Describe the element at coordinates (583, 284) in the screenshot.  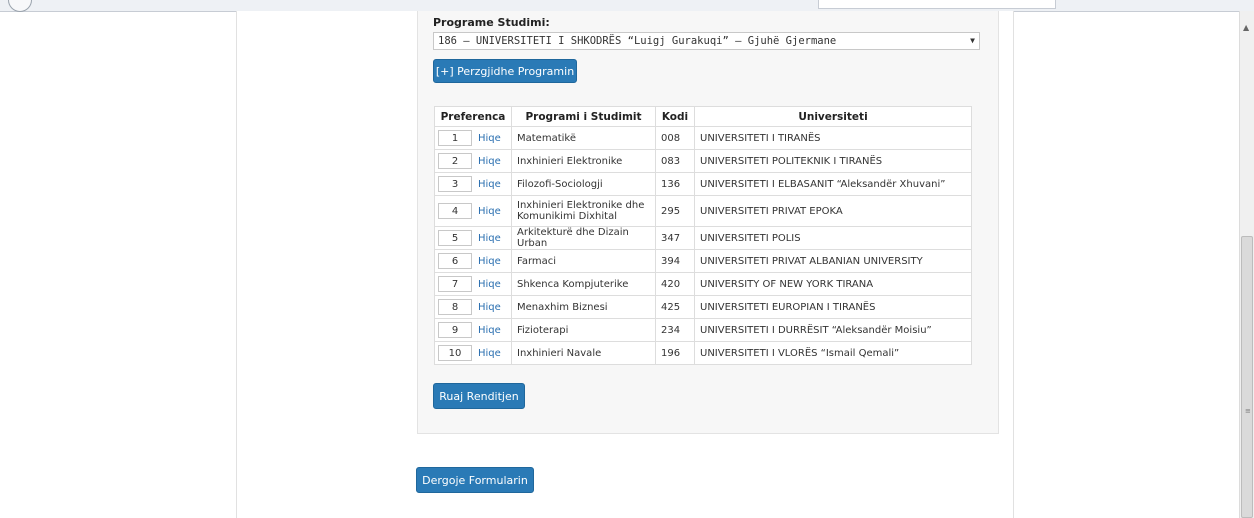
I see `program-cell: Shkenca Kompjuterike` at that location.